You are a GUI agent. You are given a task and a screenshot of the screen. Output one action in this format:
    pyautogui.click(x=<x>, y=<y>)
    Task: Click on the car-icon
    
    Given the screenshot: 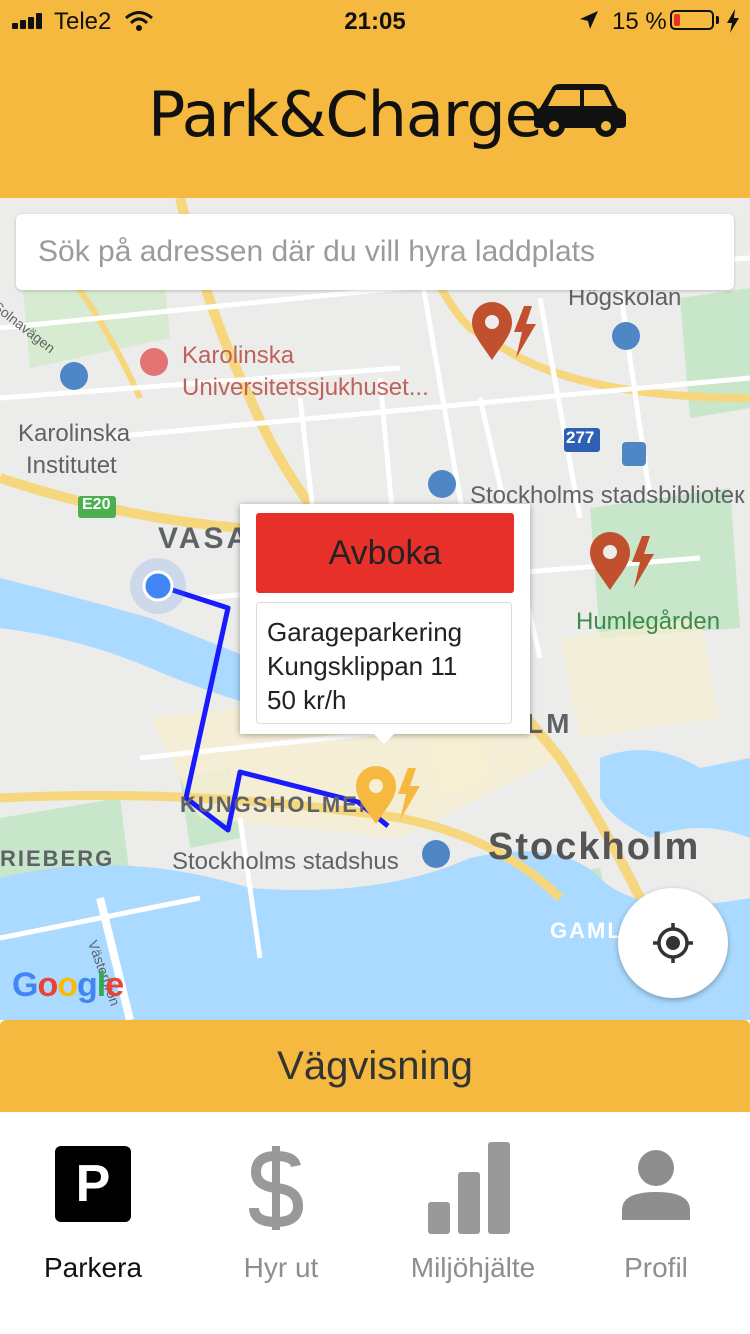 What is the action you would take?
    pyautogui.click(x=580, y=110)
    